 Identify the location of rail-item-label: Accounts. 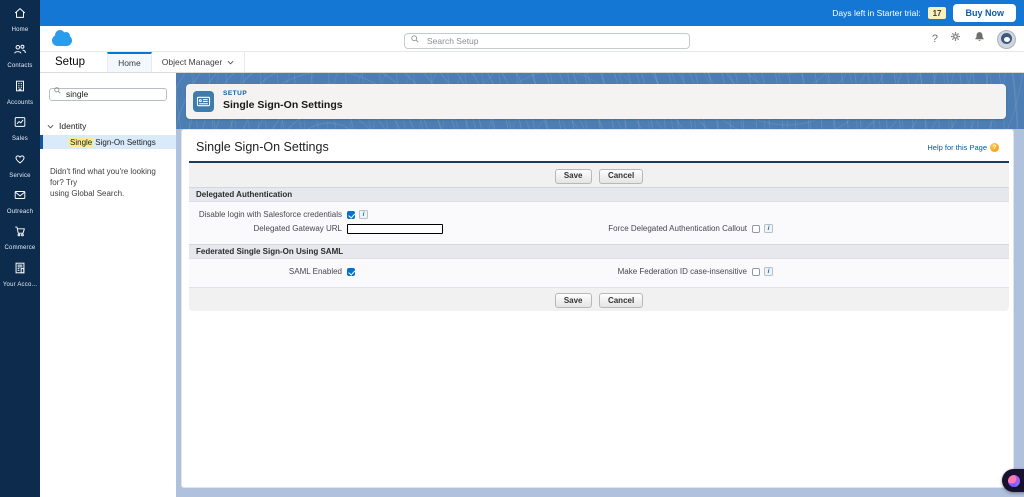
(20, 102).